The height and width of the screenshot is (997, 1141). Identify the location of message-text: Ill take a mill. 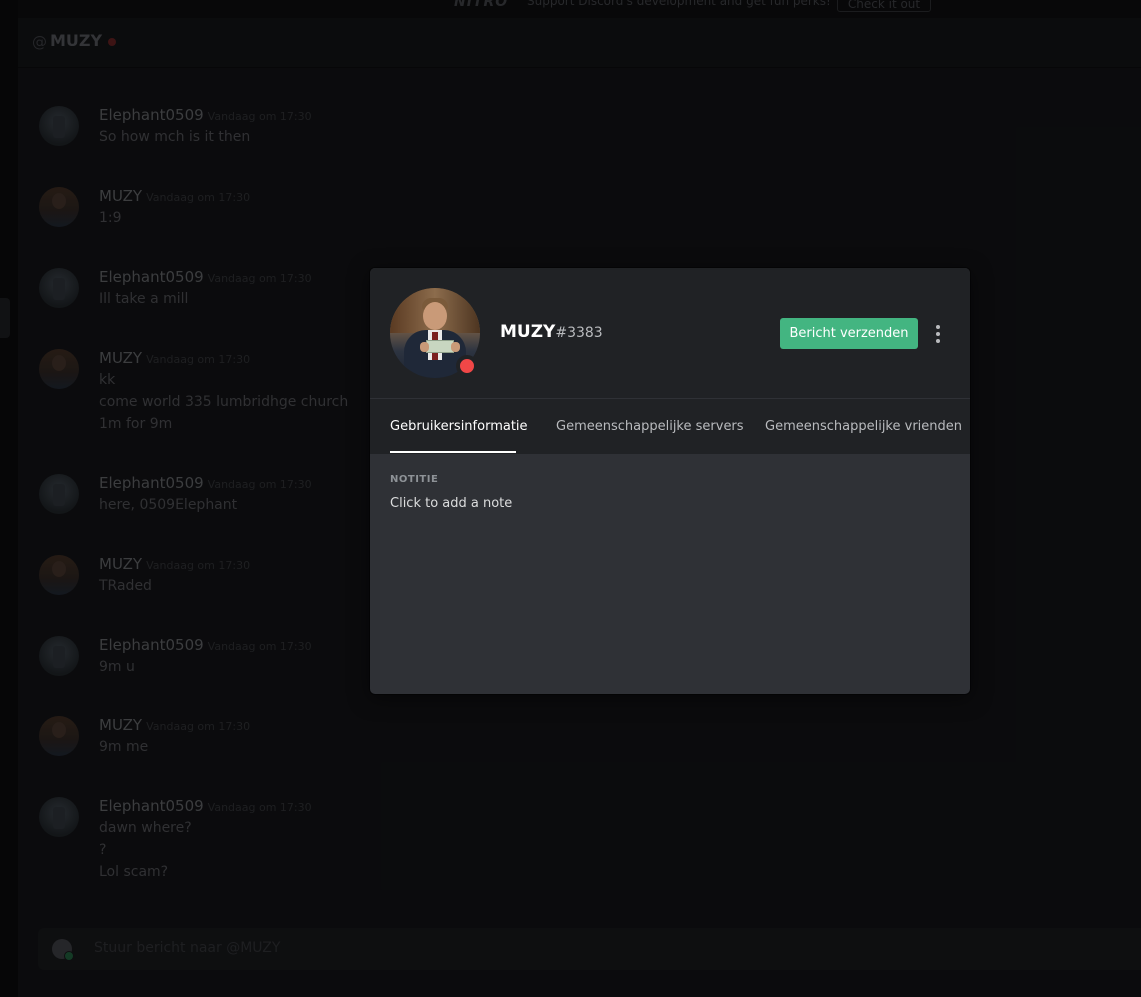
(144, 299).